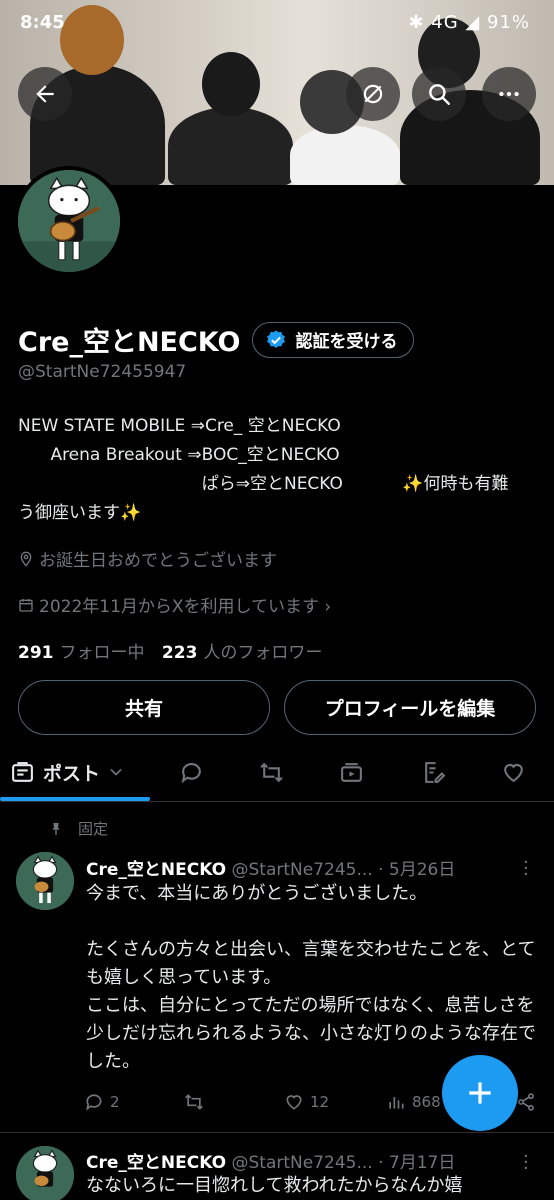  I want to click on bio-line: う御座います✨, so click(80, 513).